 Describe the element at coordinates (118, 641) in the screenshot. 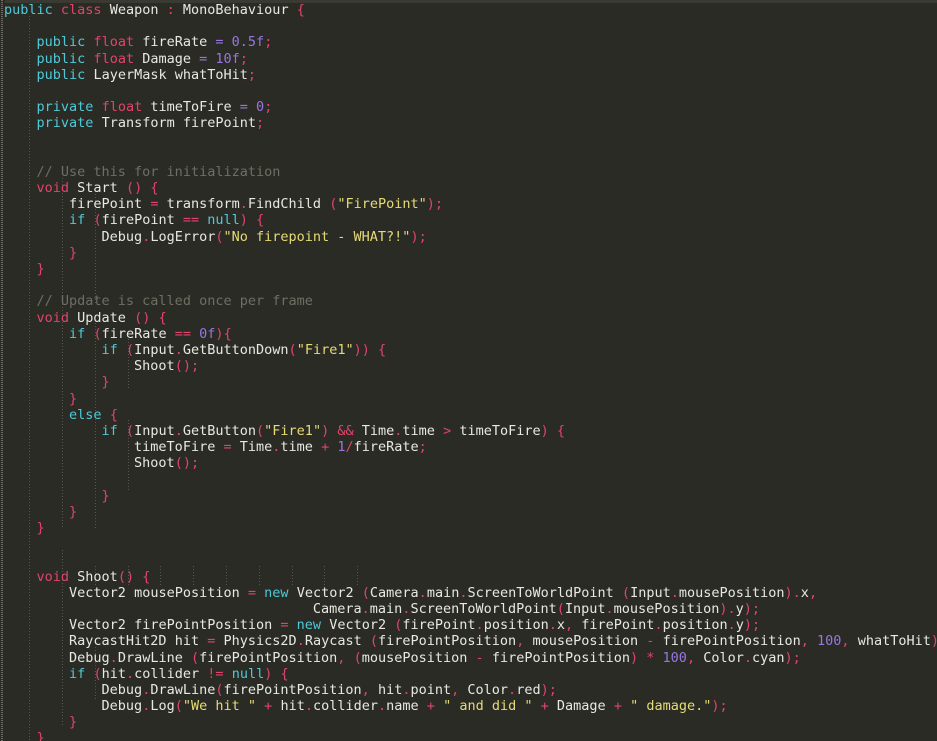

I see `code-token: RaycastHit2D` at that location.